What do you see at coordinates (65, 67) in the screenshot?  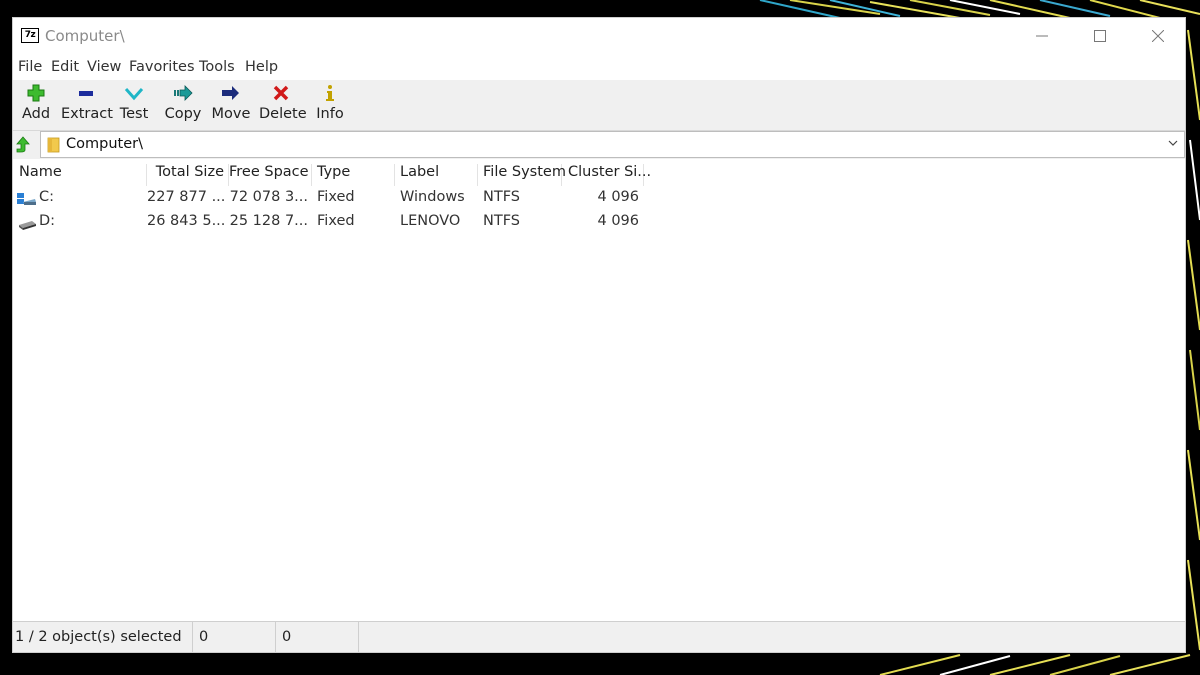 I see `menu-edit: Edit` at bounding box center [65, 67].